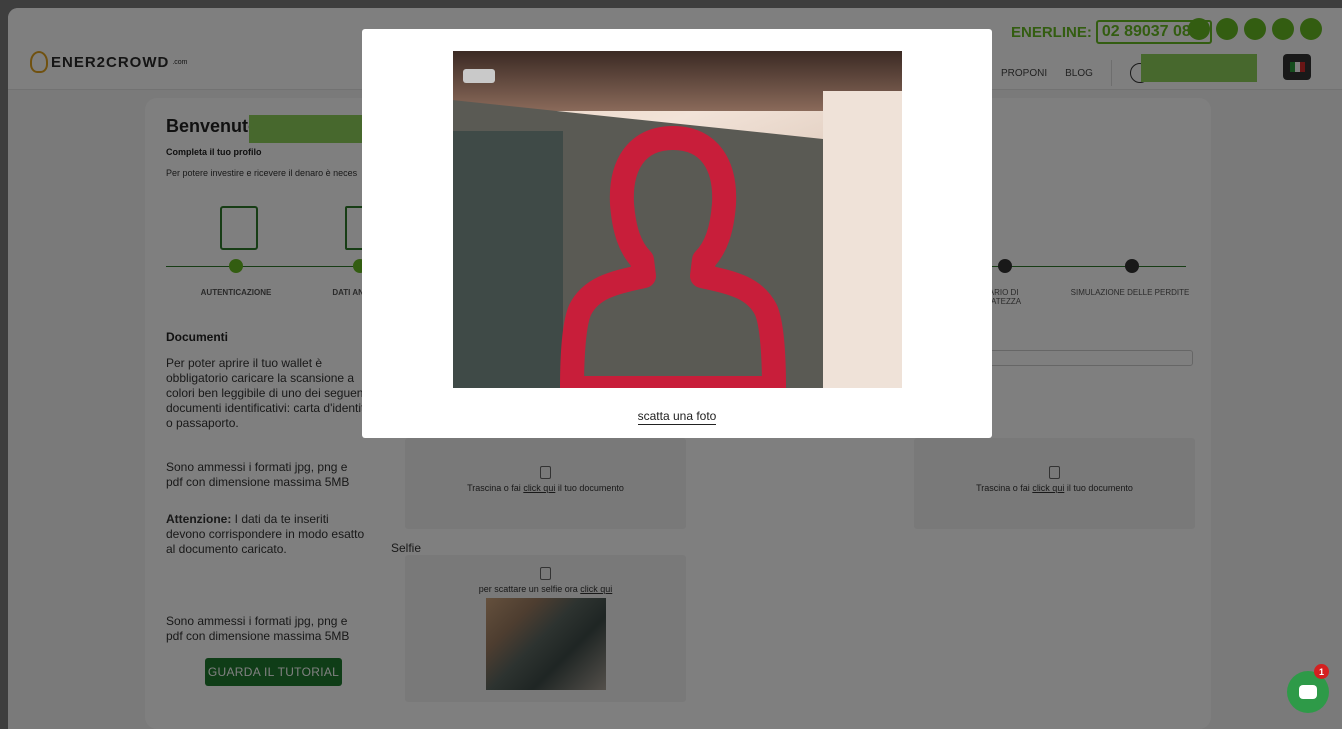 This screenshot has height=729, width=1342. Describe the element at coordinates (1321, 671) in the screenshot. I see `notification-badge: 1` at that location.